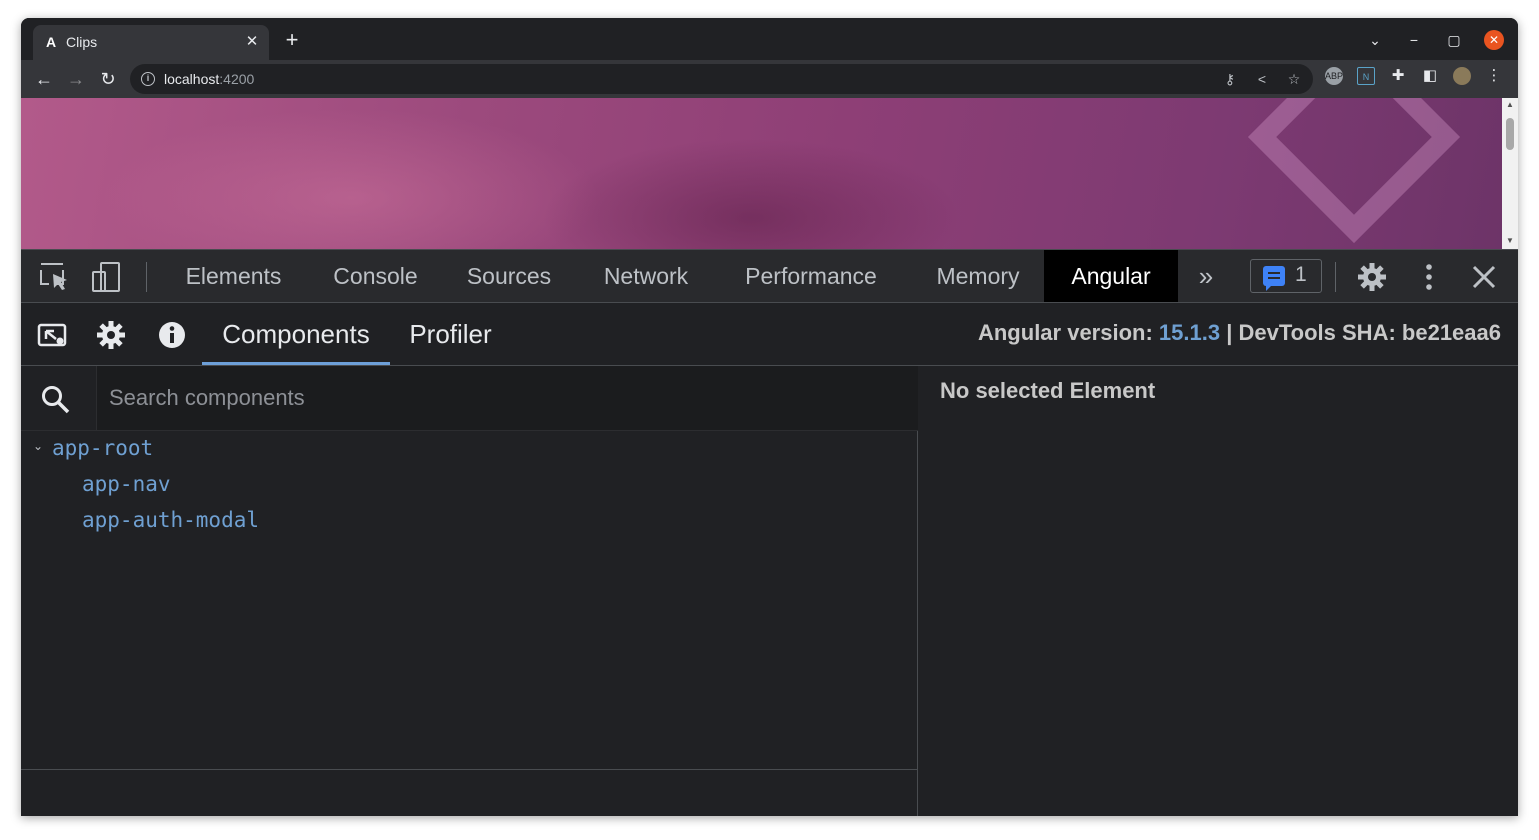  I want to click on maximize-button: ▢, so click(1454, 40).